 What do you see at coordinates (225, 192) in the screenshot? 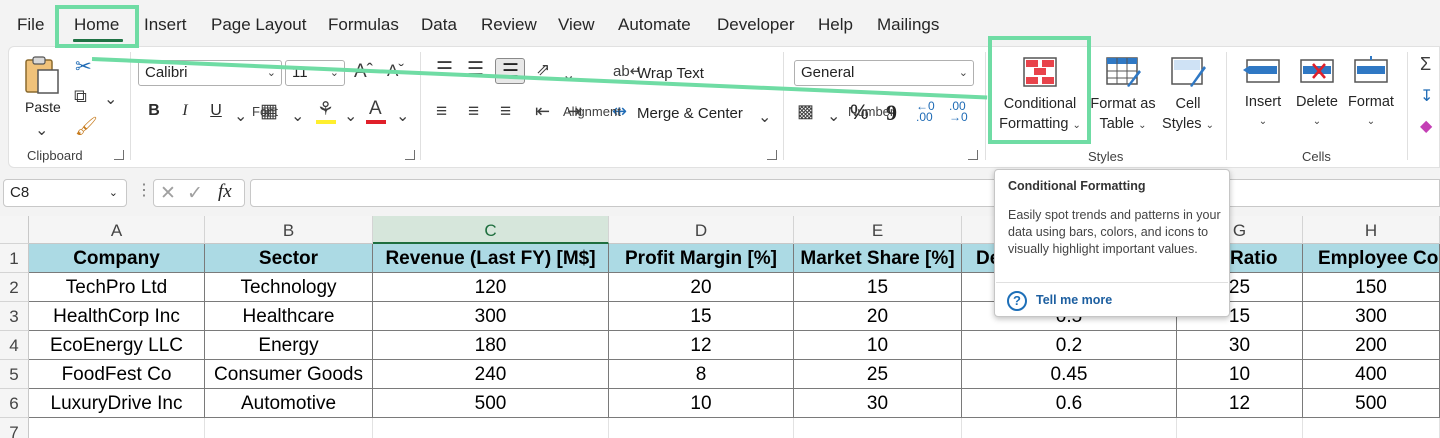
I see `insert-function-button: fx` at bounding box center [225, 192].